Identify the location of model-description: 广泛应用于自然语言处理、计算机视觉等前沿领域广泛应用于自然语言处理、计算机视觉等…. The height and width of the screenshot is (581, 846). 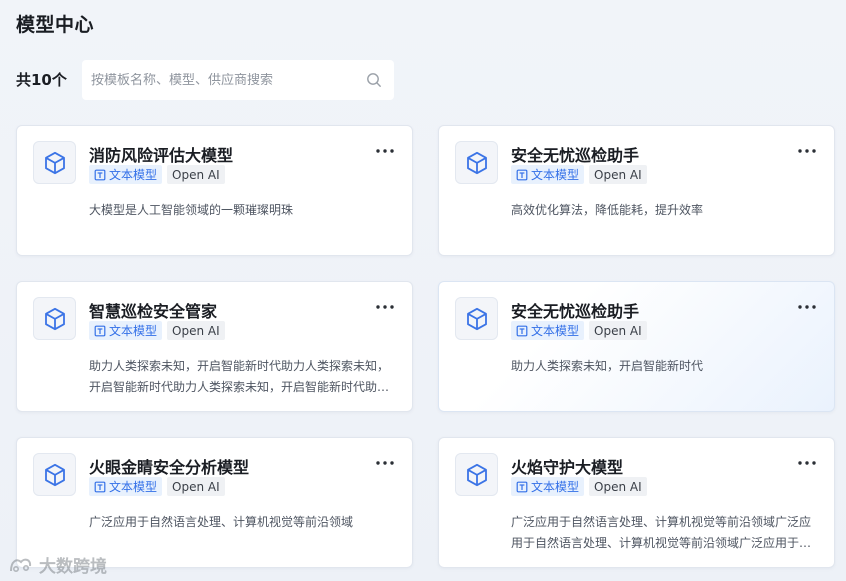
(661, 532).